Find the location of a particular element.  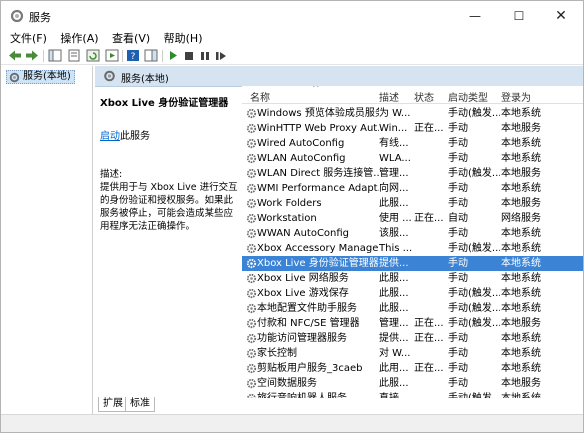

cell-name: 本地配置文件助手服务 is located at coordinates (307, 308).